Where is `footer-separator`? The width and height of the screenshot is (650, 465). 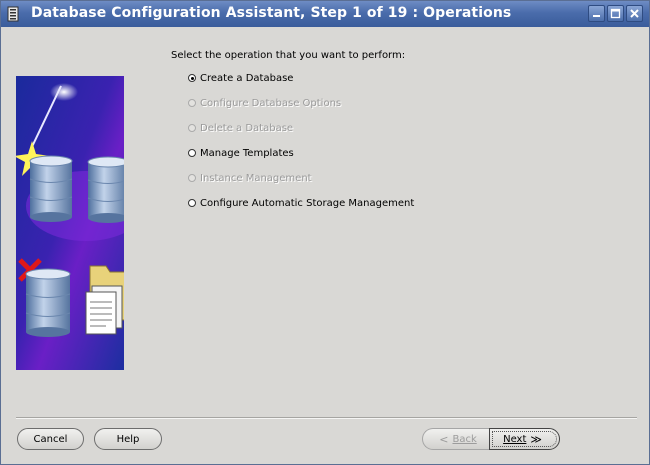 footer-separator is located at coordinates (326, 418).